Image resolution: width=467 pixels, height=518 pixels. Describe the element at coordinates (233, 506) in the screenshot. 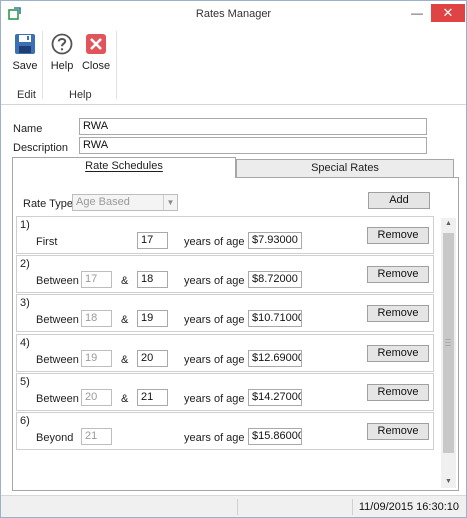

I see `status-bar: 11/09/2015 16:30:10` at that location.